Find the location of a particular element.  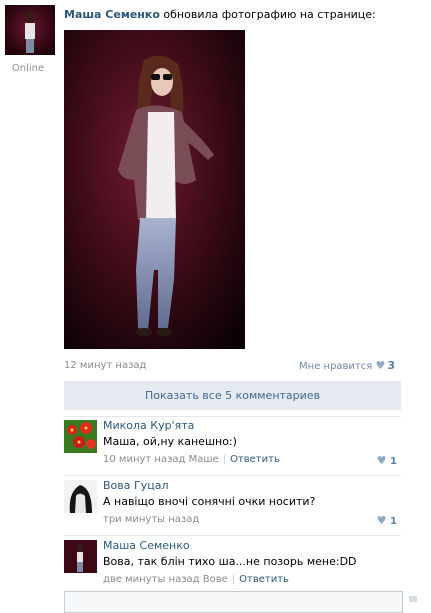

scrollbar is located at coordinates (413, 599).